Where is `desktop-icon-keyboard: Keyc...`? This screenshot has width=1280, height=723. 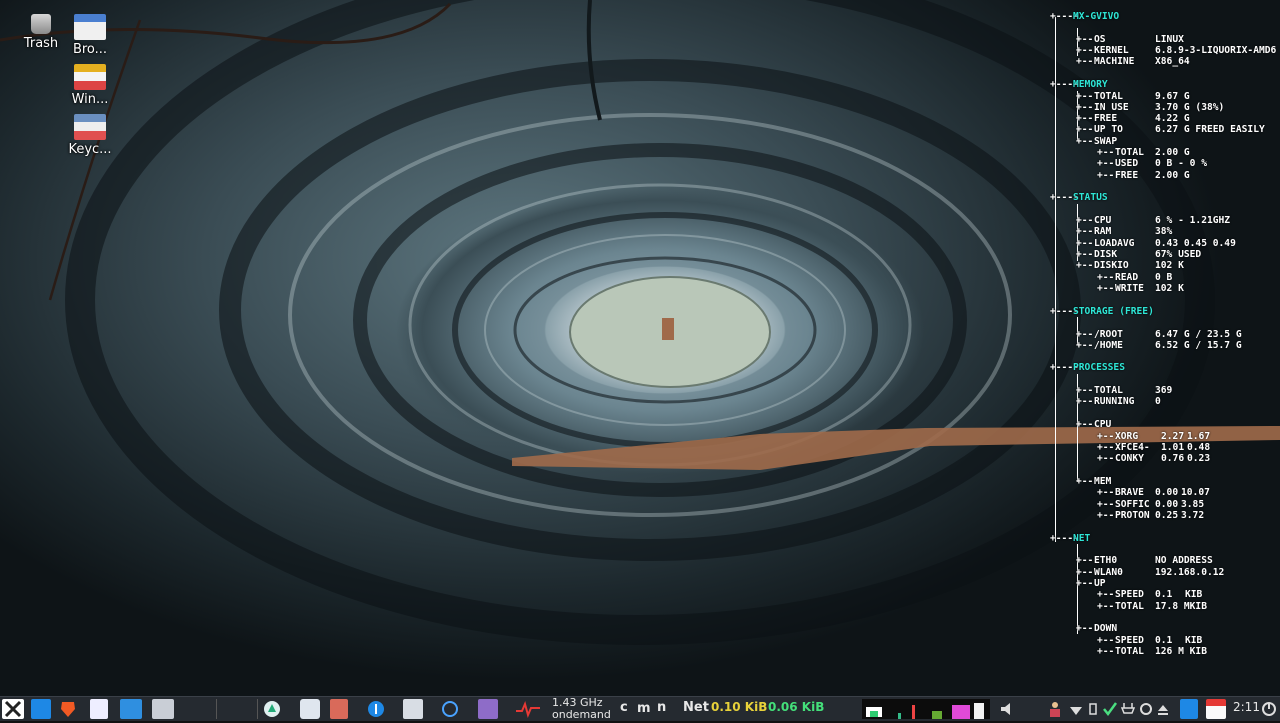 desktop-icon-keyboard: Keyc... is located at coordinates (90, 135).